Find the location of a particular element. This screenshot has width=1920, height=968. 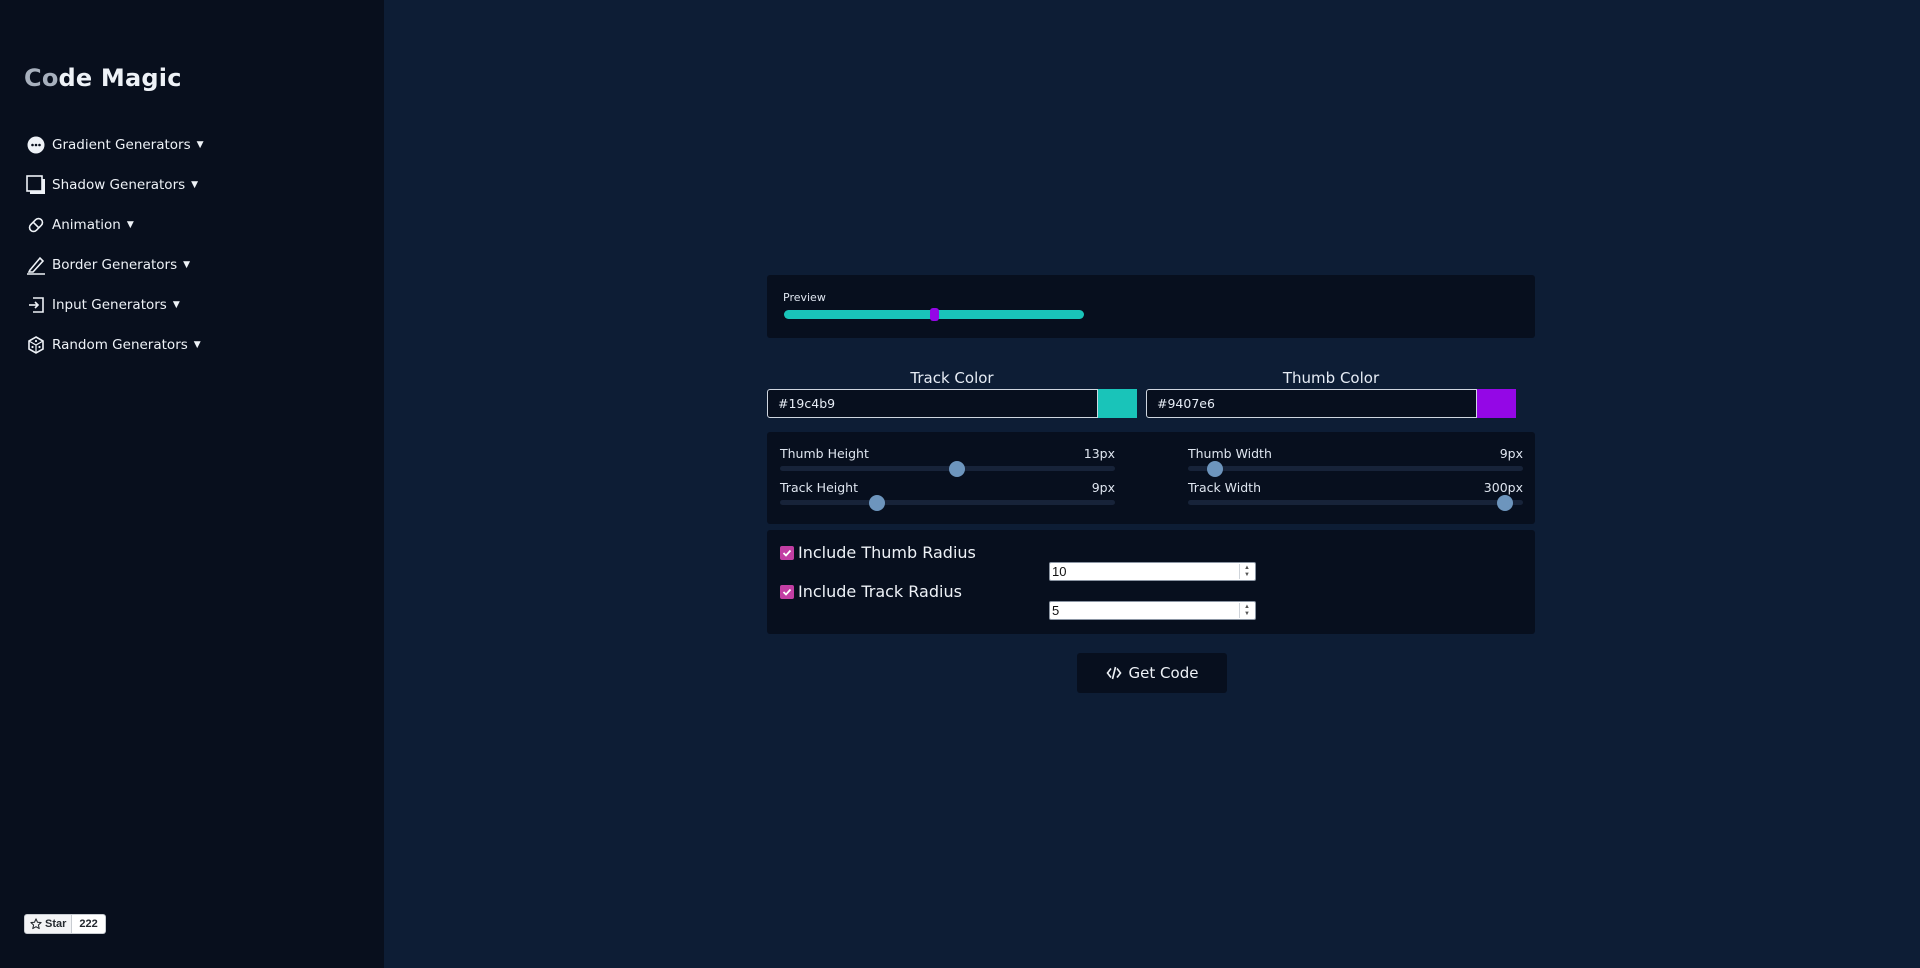

github-star-label-wrap: Star is located at coordinates (48, 924).